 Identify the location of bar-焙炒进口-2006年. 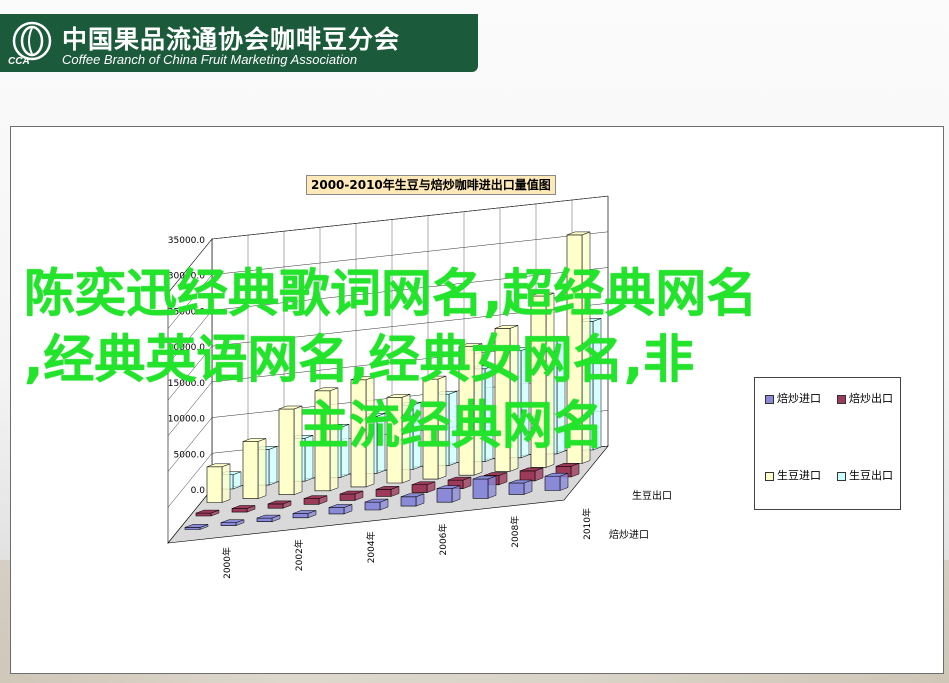
(408, 501).